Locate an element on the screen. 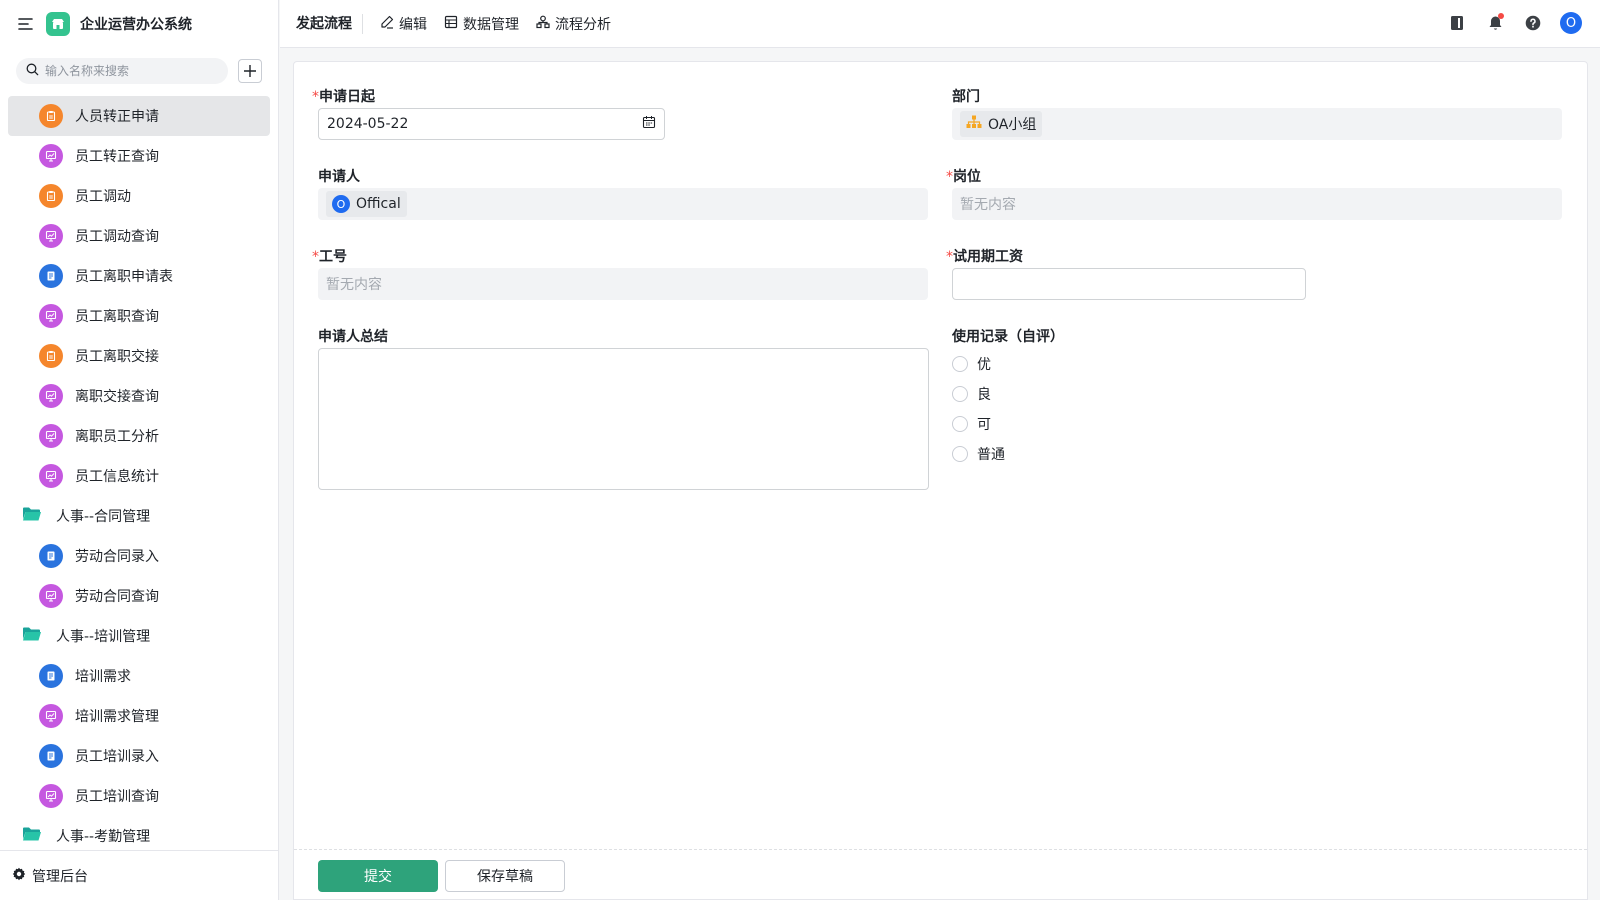  sidebar-item: 员工调动查询 is located at coordinates (139, 236).